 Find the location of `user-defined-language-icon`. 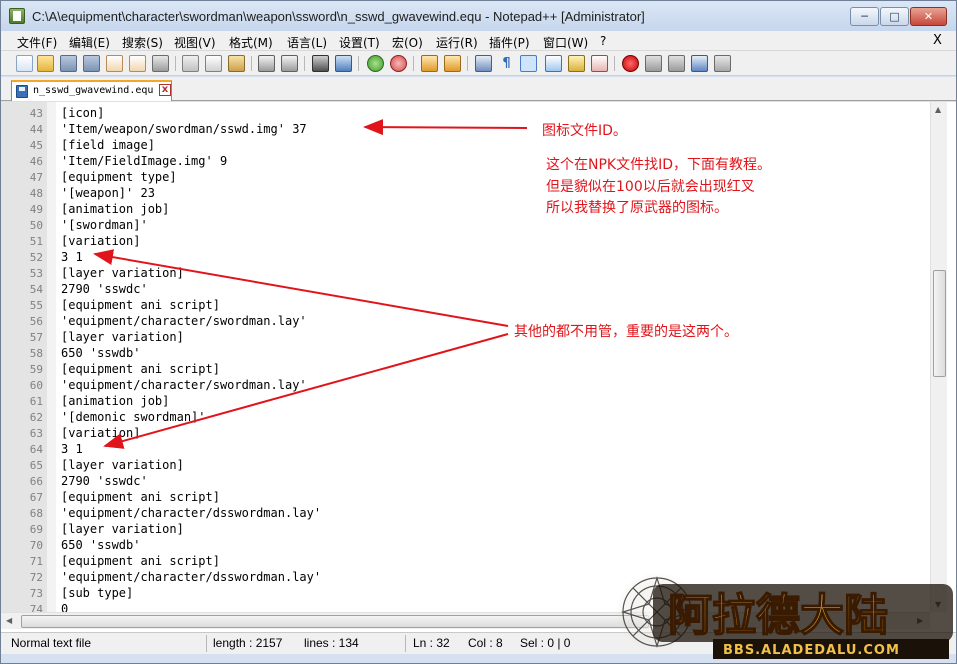

user-defined-language-icon is located at coordinates (553, 63).